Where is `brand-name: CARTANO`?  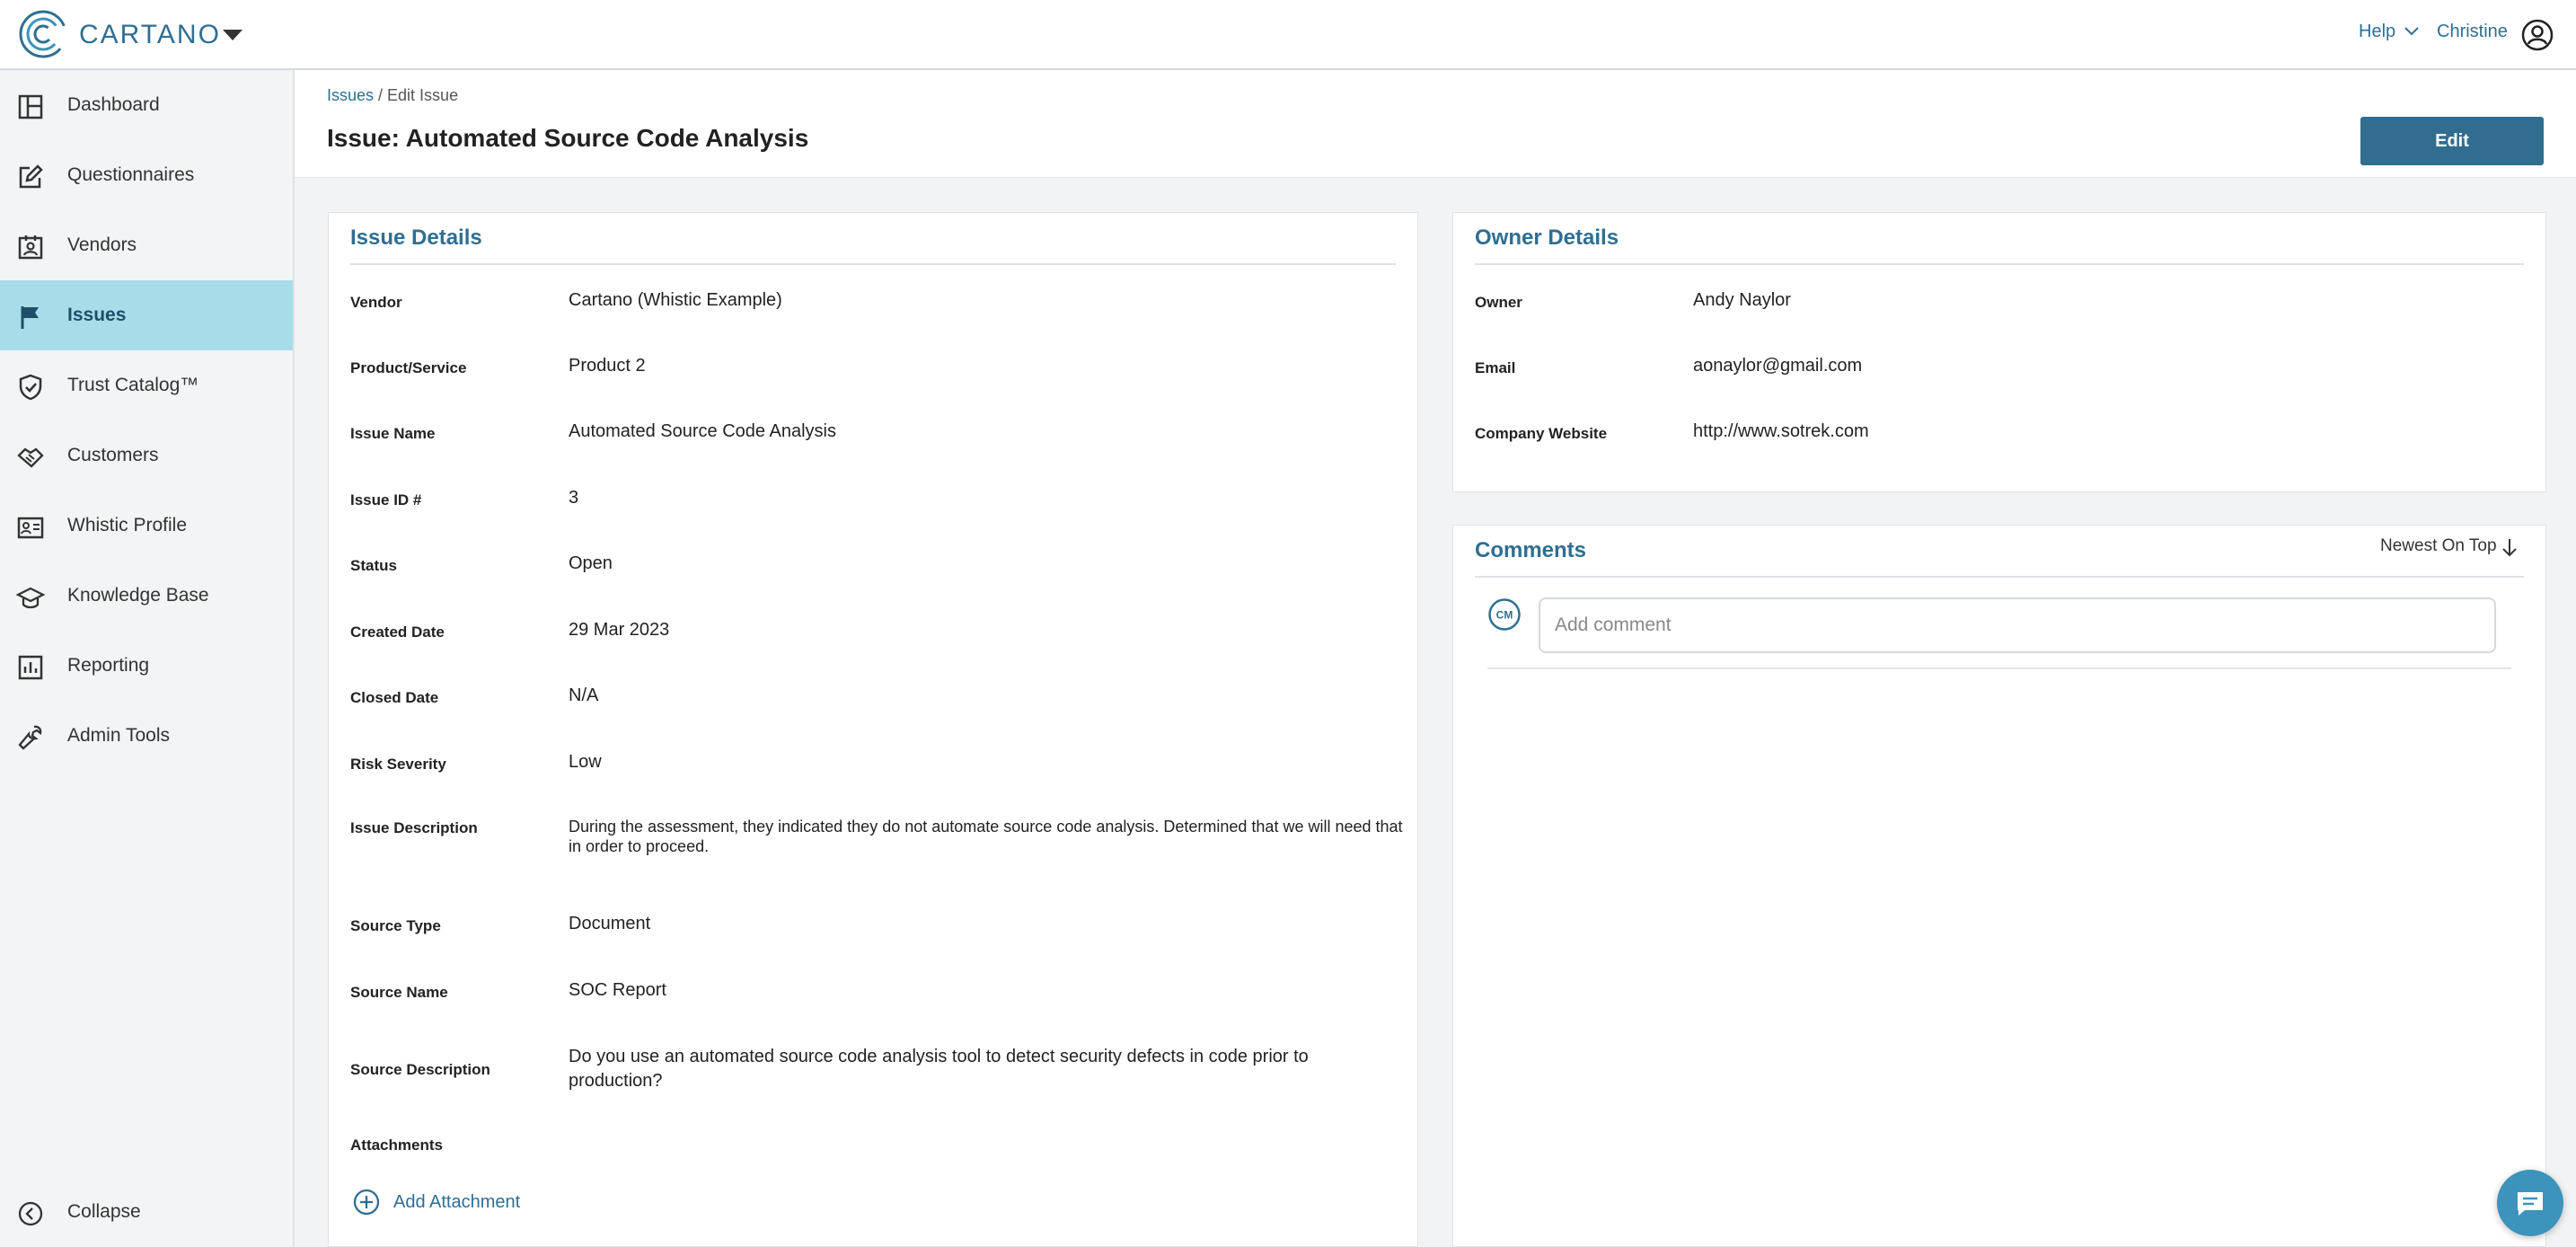
brand-name: CARTANO is located at coordinates (150, 35).